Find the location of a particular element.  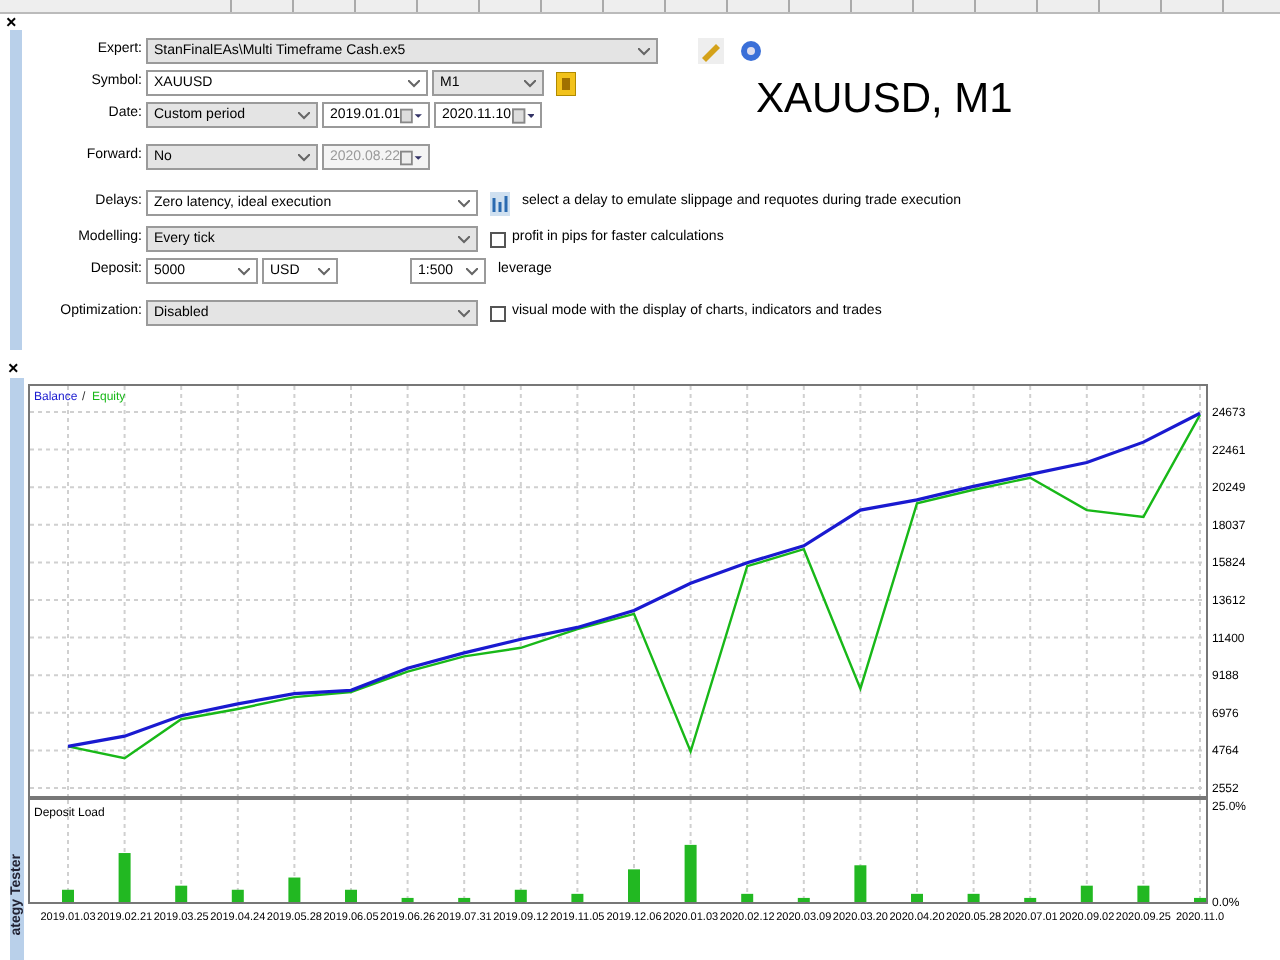

chart-caption: XAUUSD, M1 is located at coordinates (884, 100).